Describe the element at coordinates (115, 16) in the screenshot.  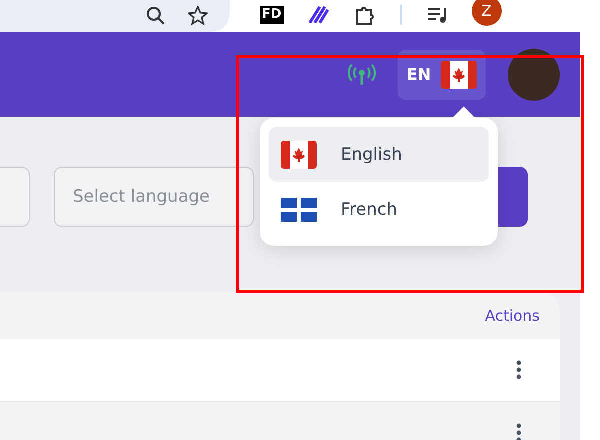
I see `address-bar` at that location.